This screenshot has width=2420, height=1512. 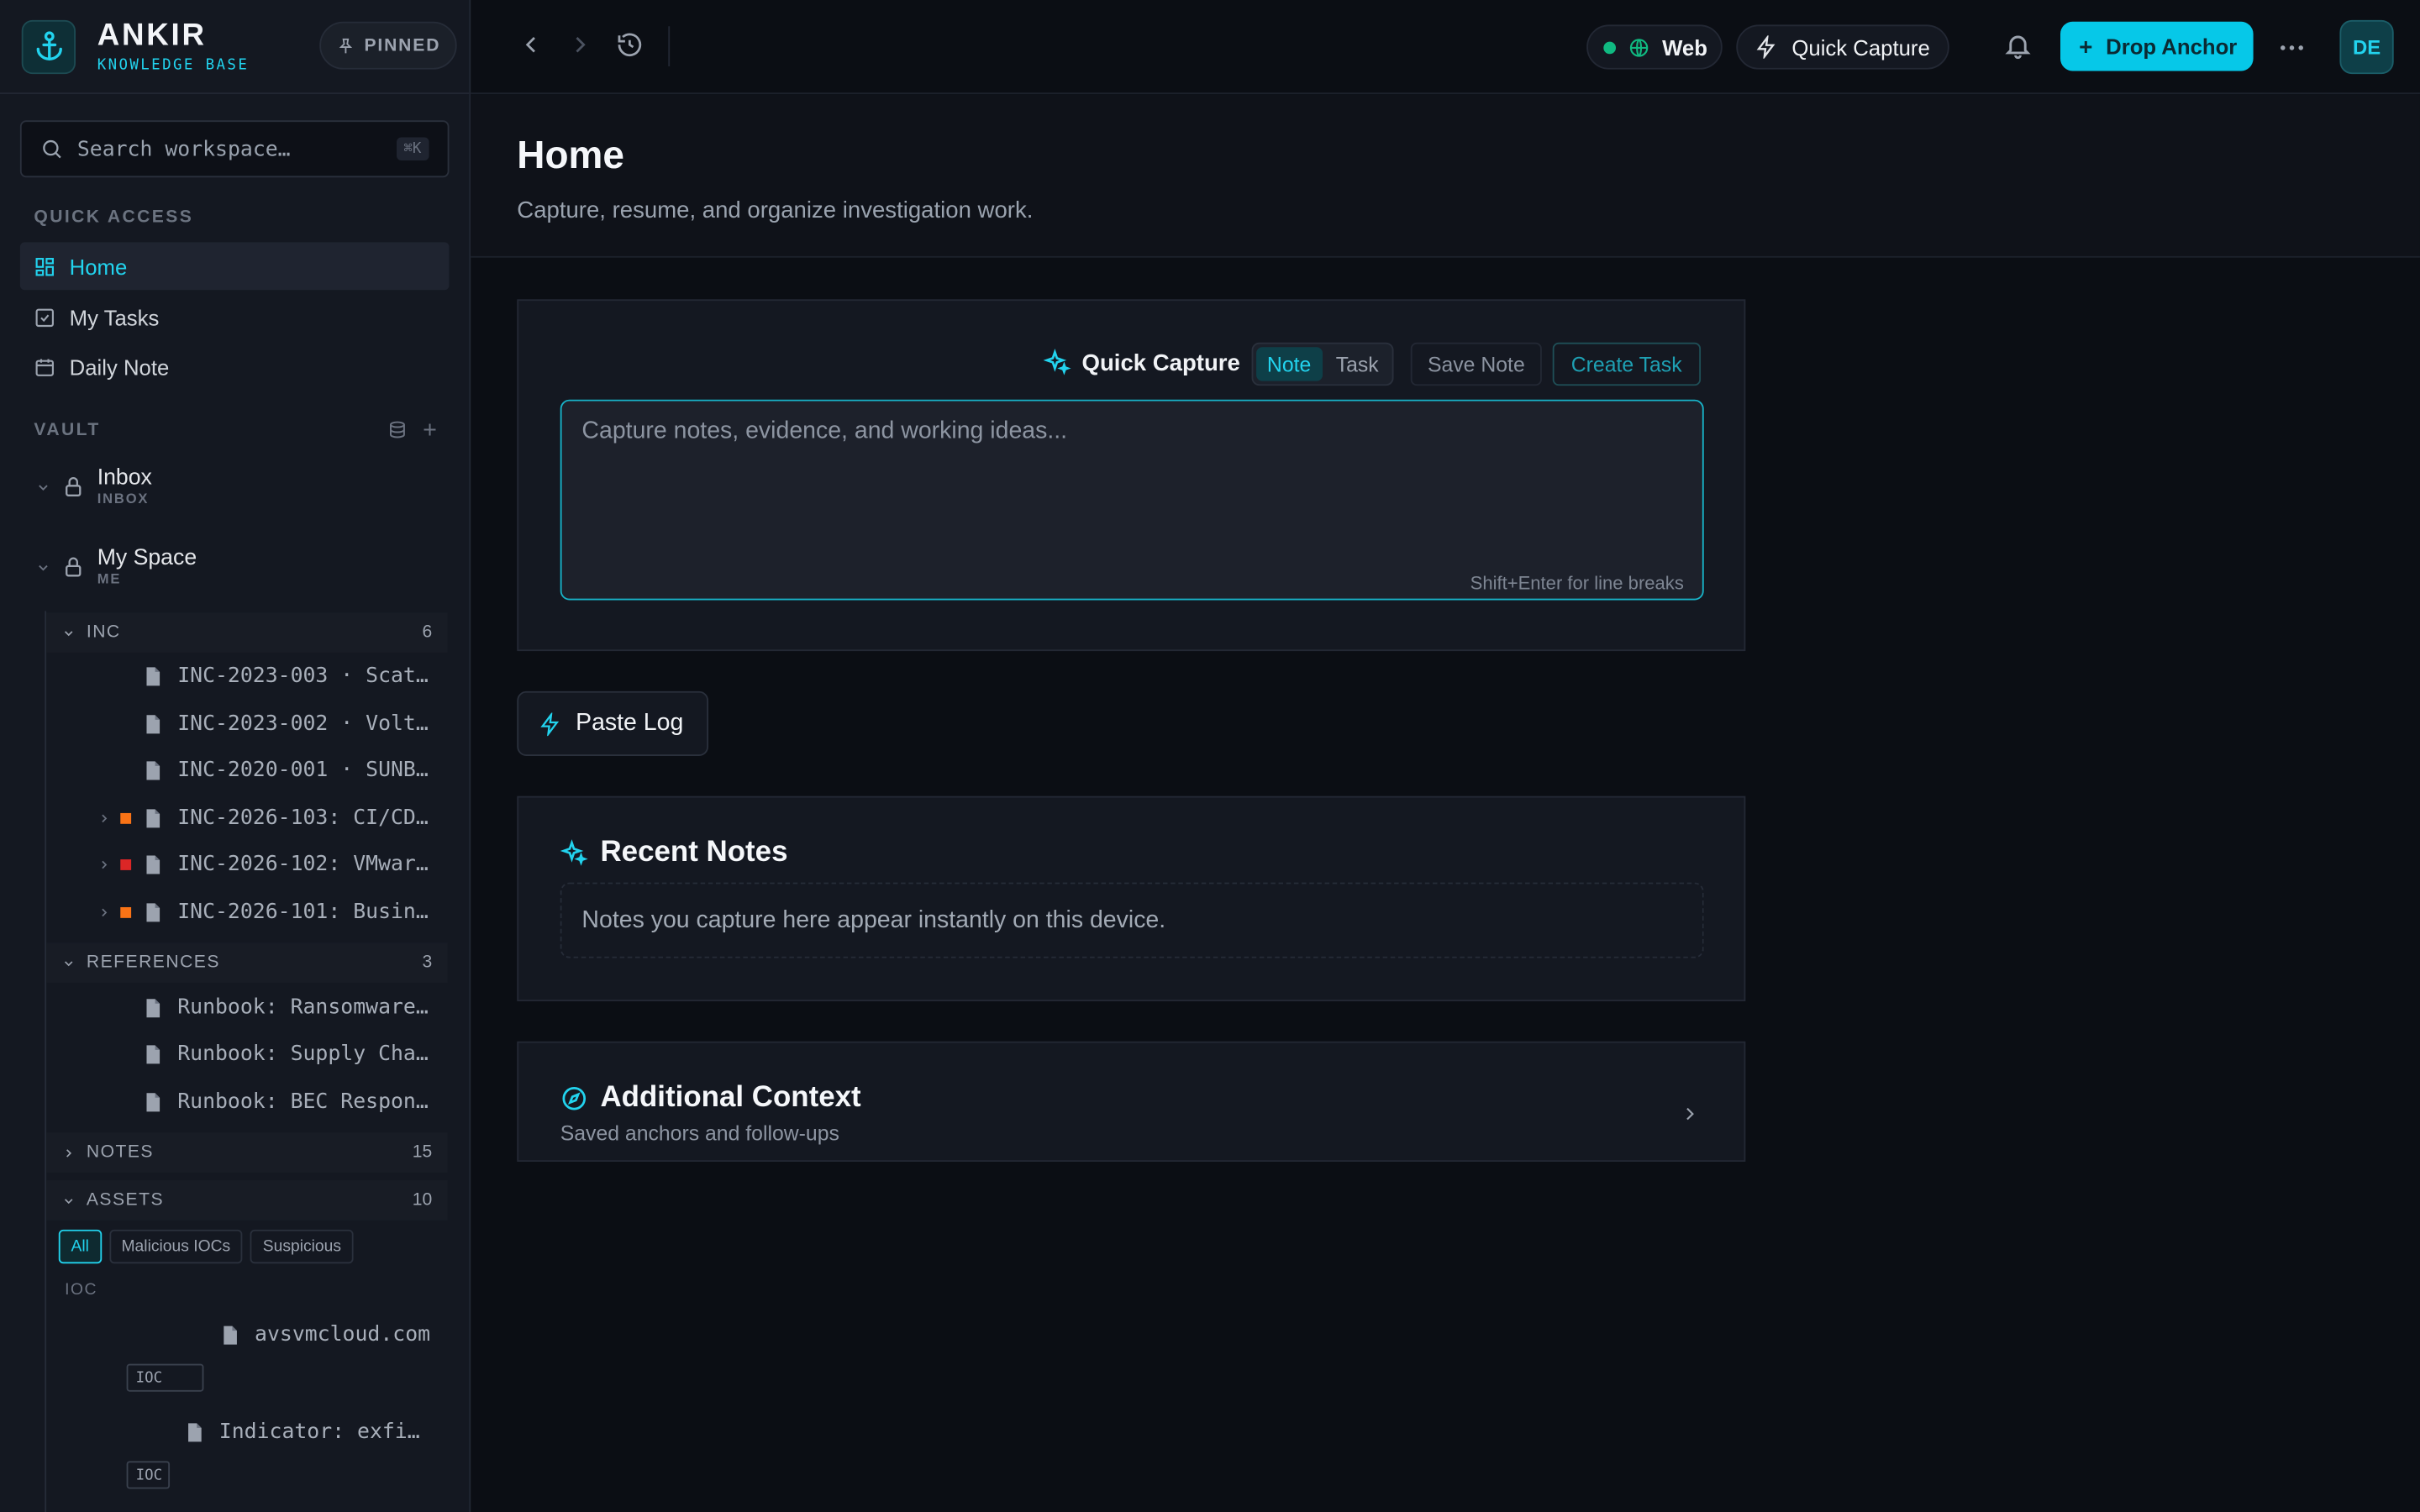 I want to click on capture-mode-toggle: Note Task, so click(x=1323, y=364).